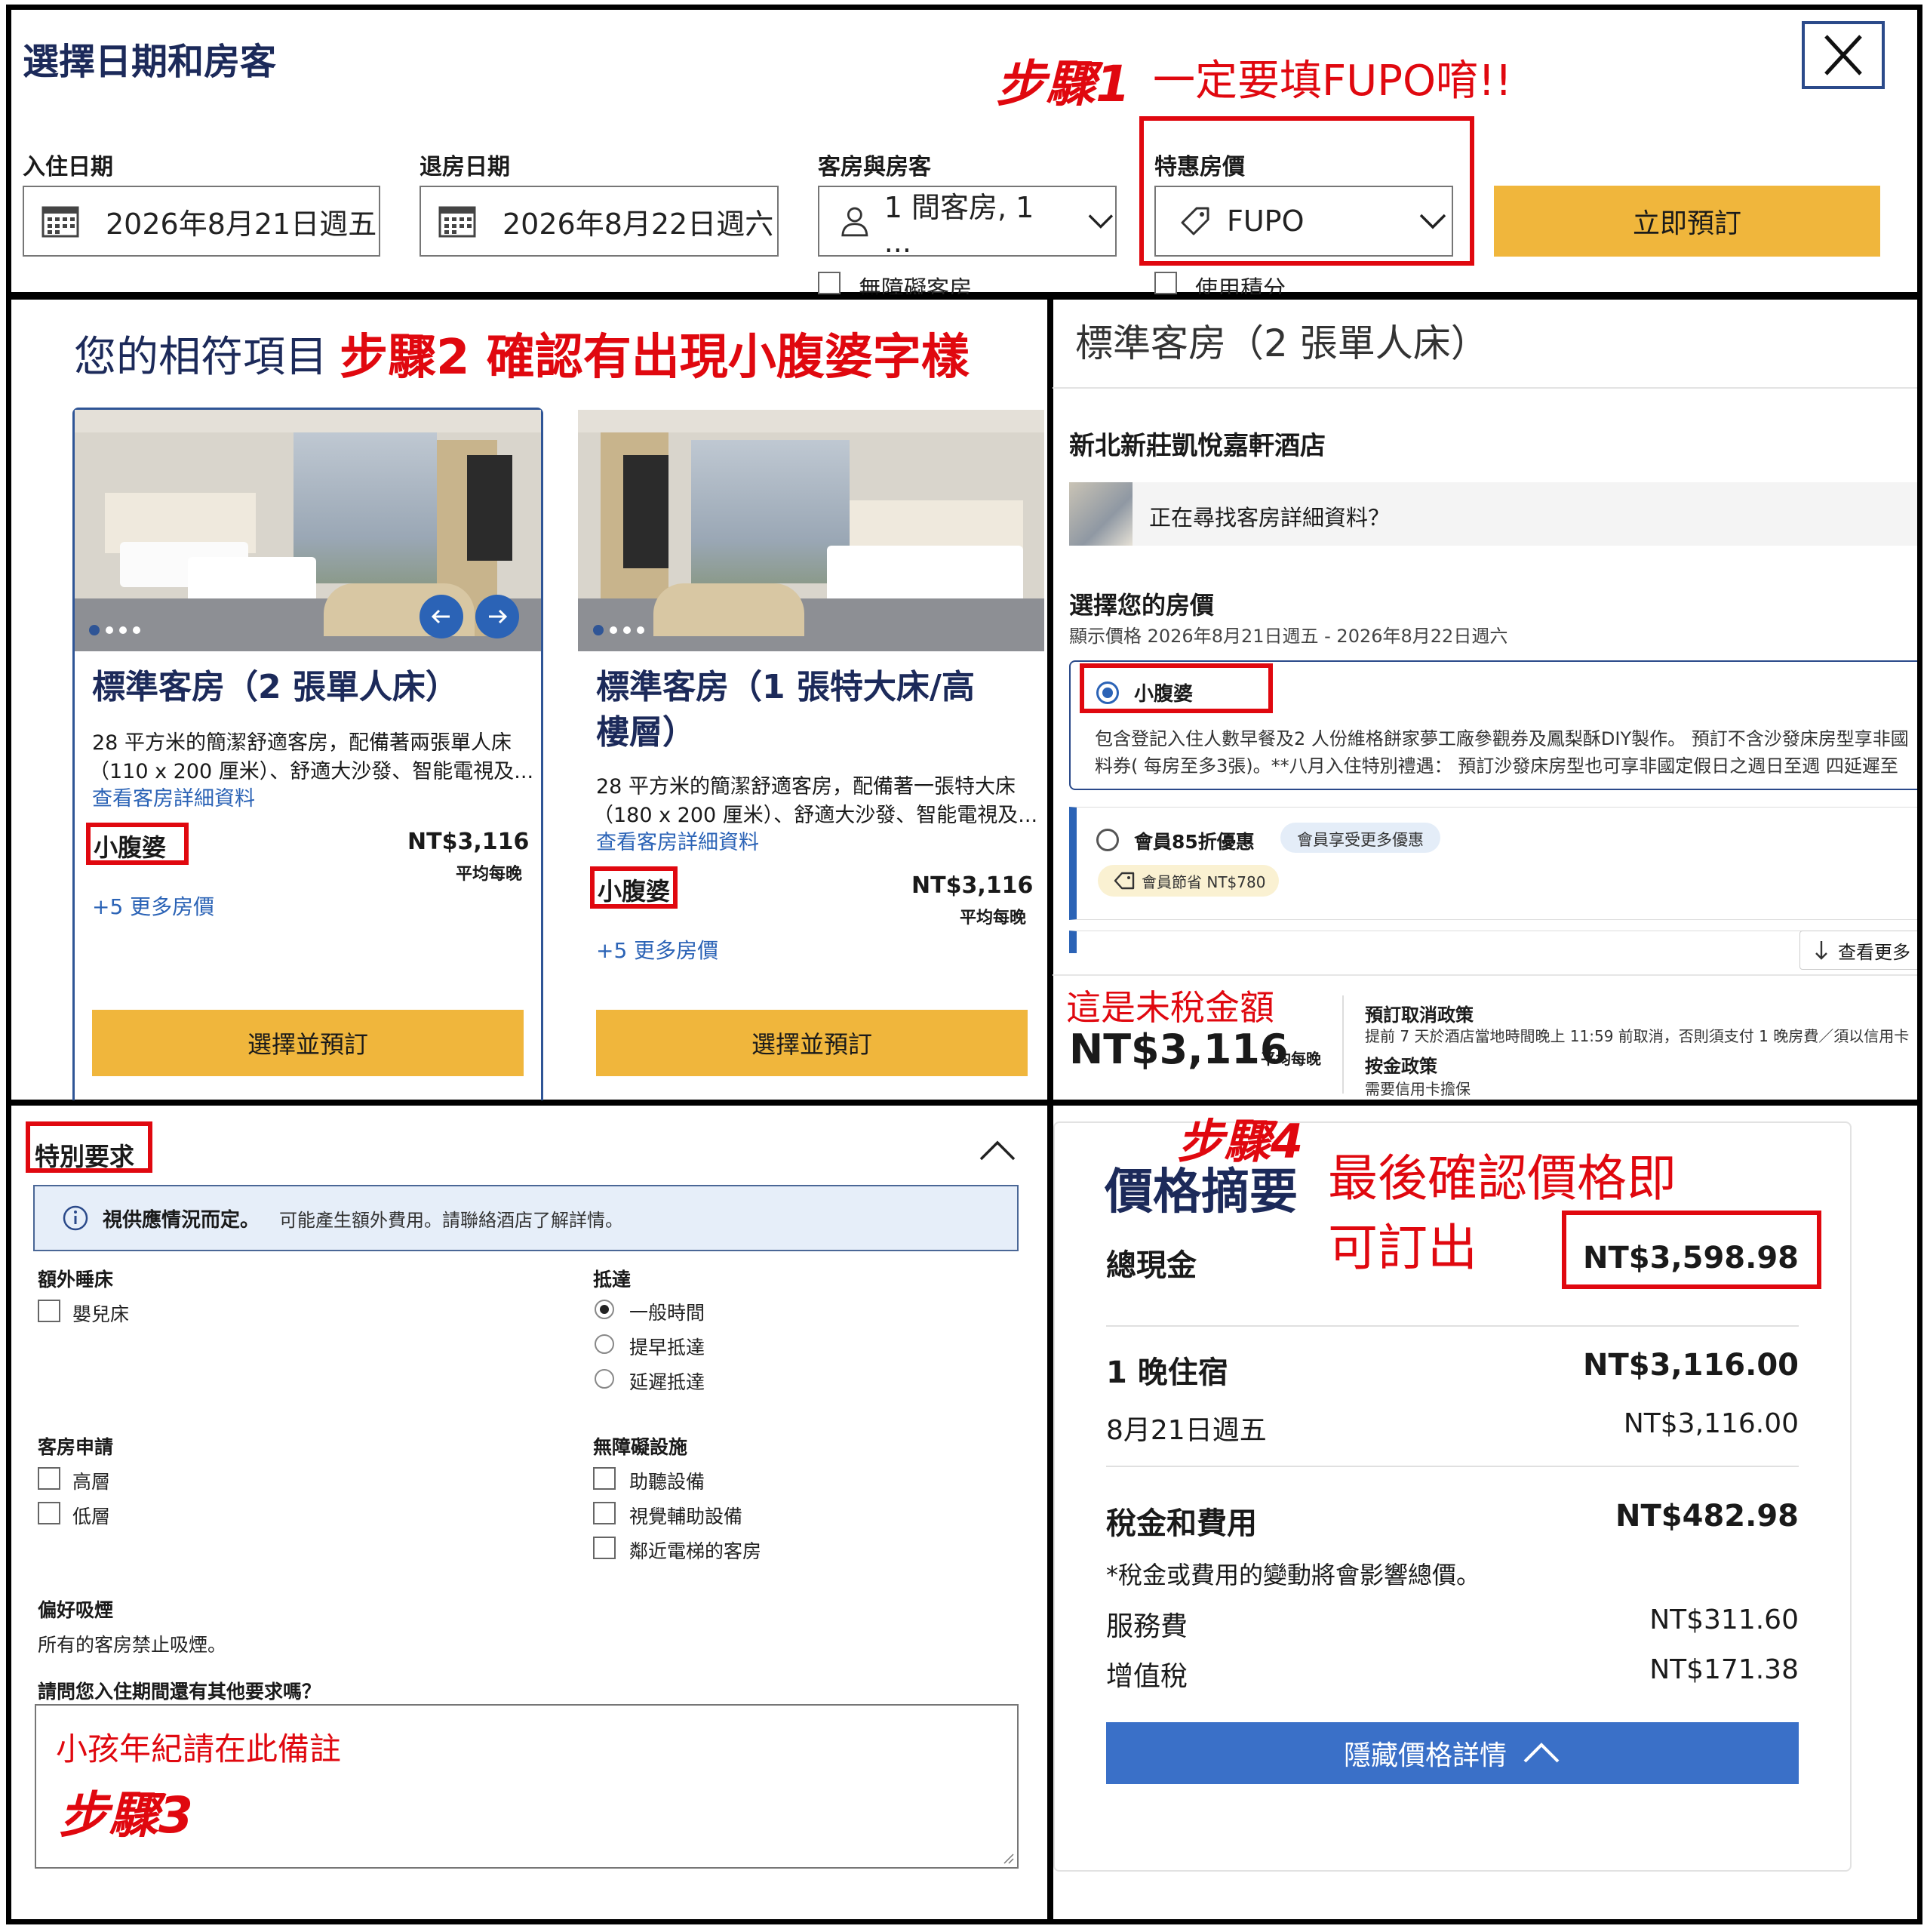 The height and width of the screenshot is (1932, 1927). Describe the element at coordinates (604, 1379) in the screenshot. I see `arrival-late-radio` at that location.